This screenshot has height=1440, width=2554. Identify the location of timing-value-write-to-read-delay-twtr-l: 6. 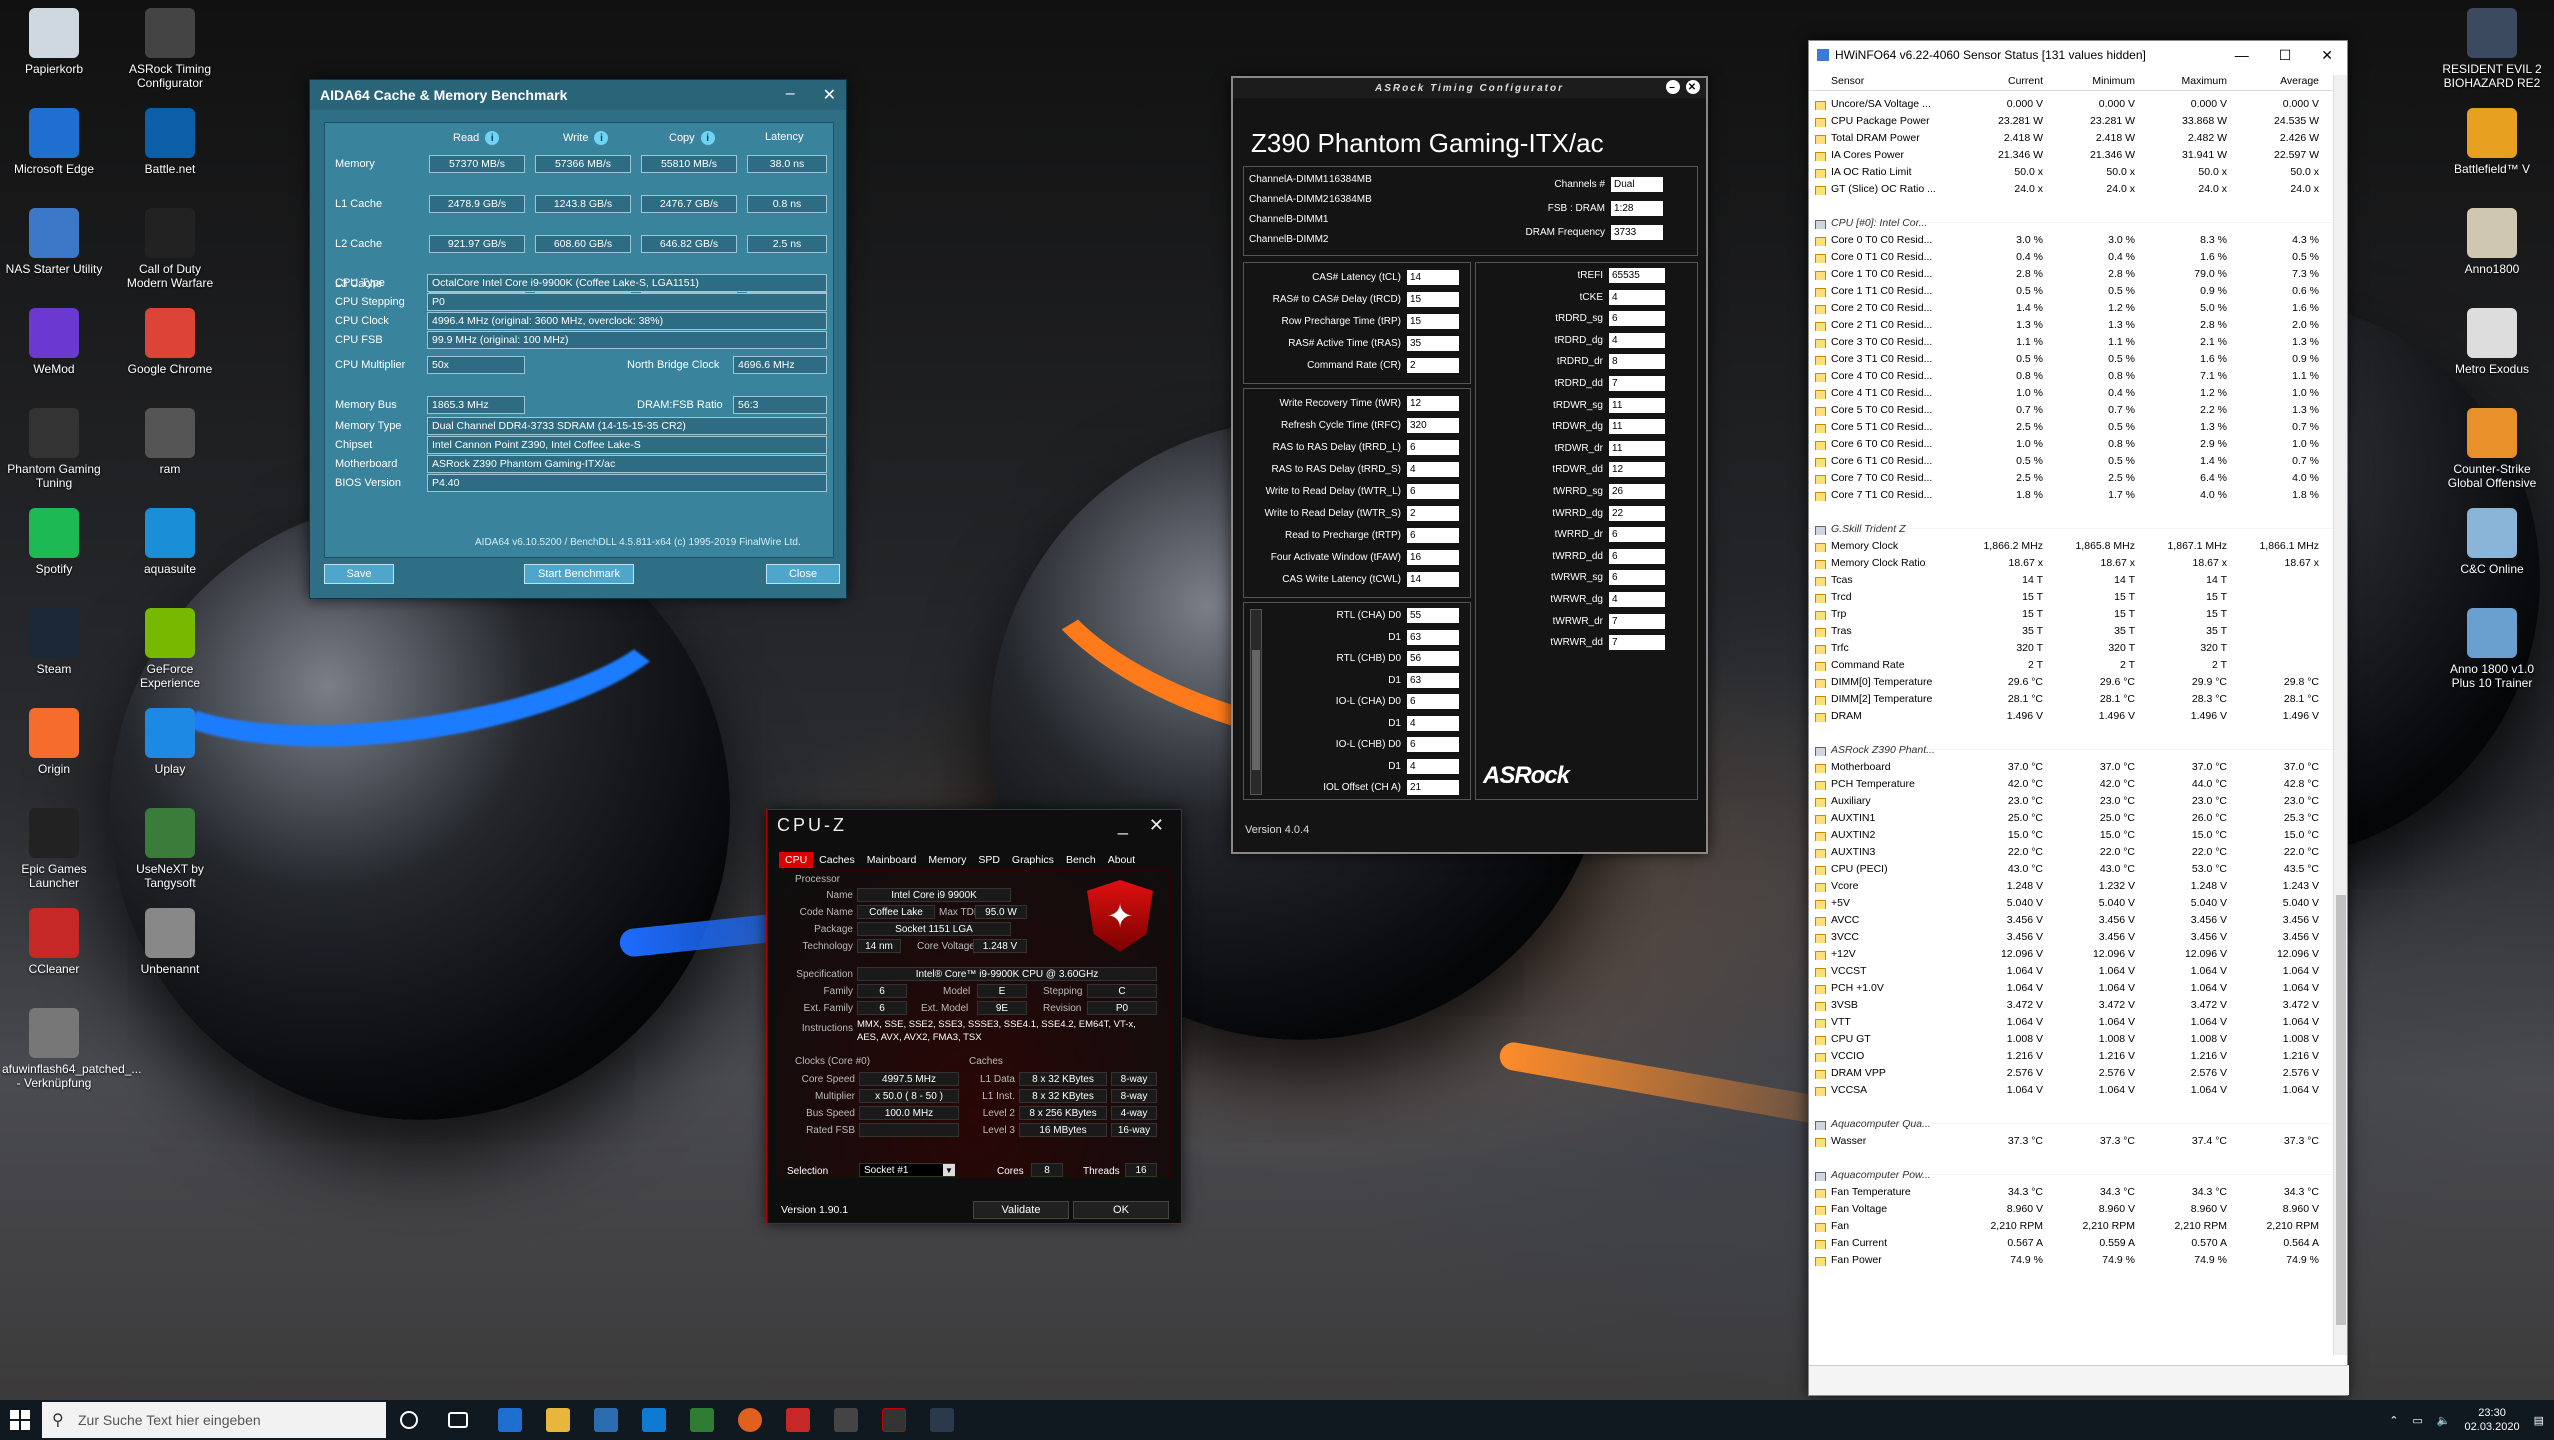
(1433, 491).